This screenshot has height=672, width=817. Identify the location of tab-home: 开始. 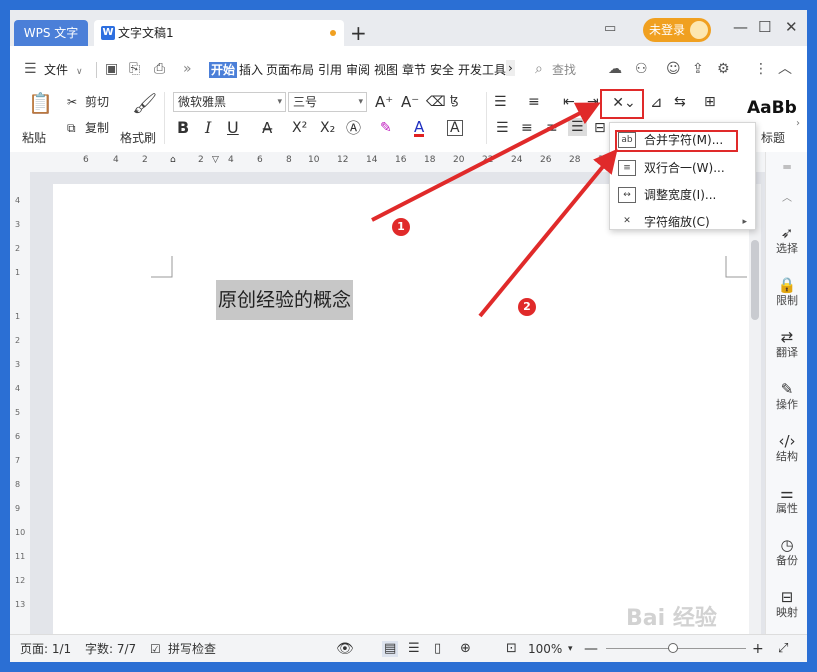
(223, 70).